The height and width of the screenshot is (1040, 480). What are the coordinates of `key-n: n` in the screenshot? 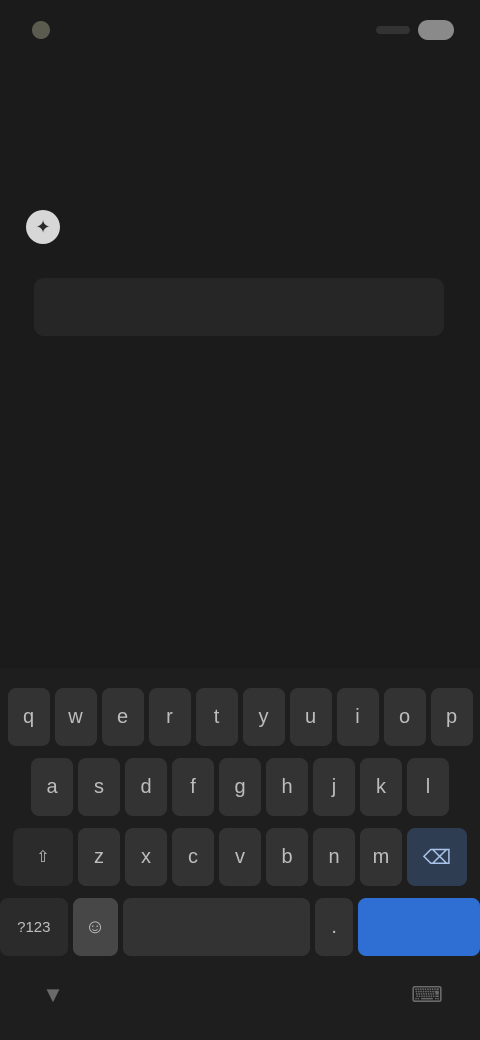 It's located at (334, 857).